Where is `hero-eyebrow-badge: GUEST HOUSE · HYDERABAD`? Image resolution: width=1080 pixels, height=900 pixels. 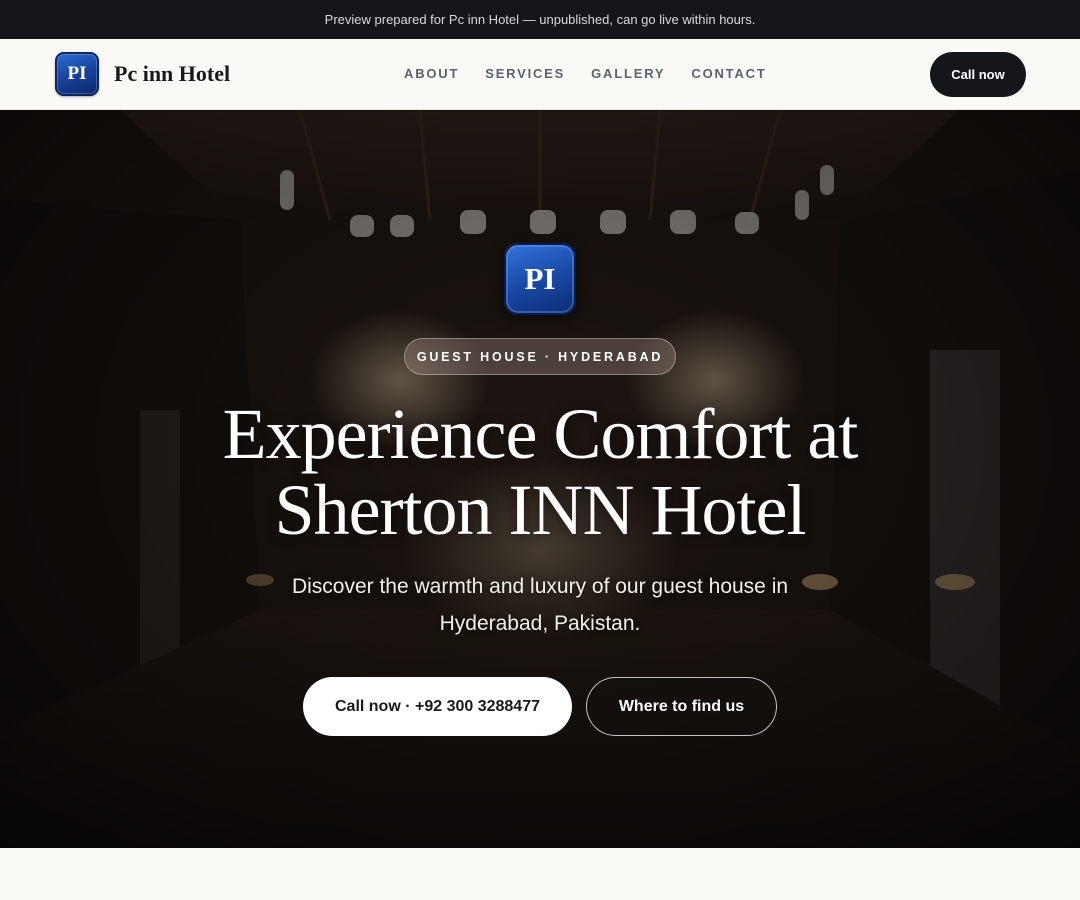 hero-eyebrow-badge: GUEST HOUSE · HYDERABAD is located at coordinates (540, 356).